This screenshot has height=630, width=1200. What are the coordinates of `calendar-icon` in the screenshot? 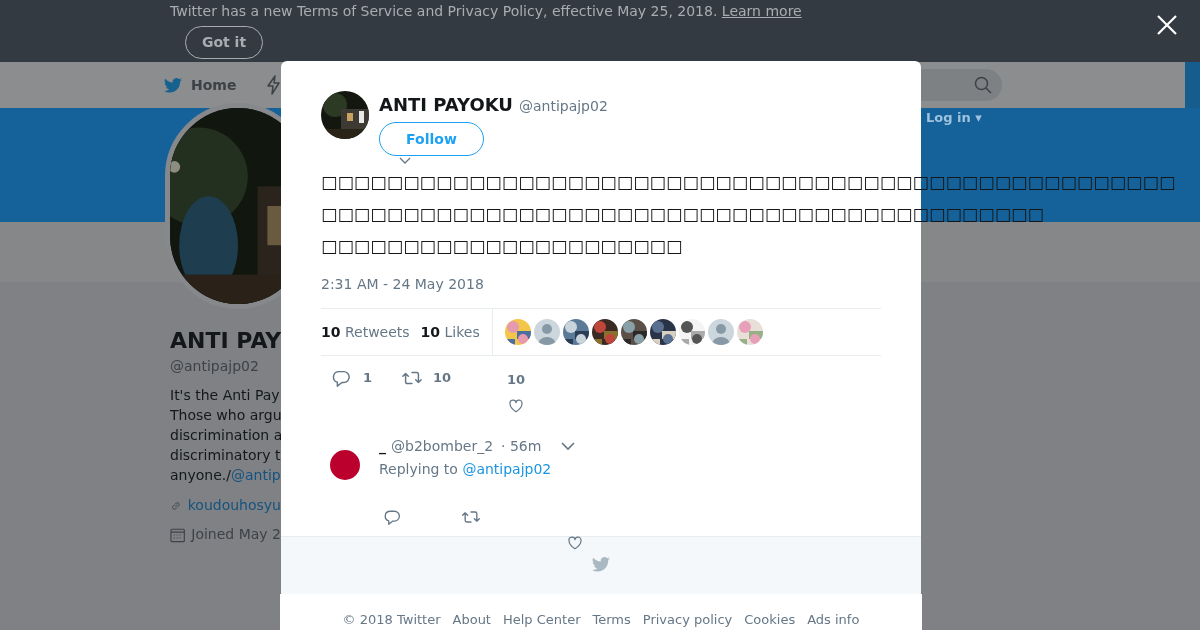 It's located at (178, 534).